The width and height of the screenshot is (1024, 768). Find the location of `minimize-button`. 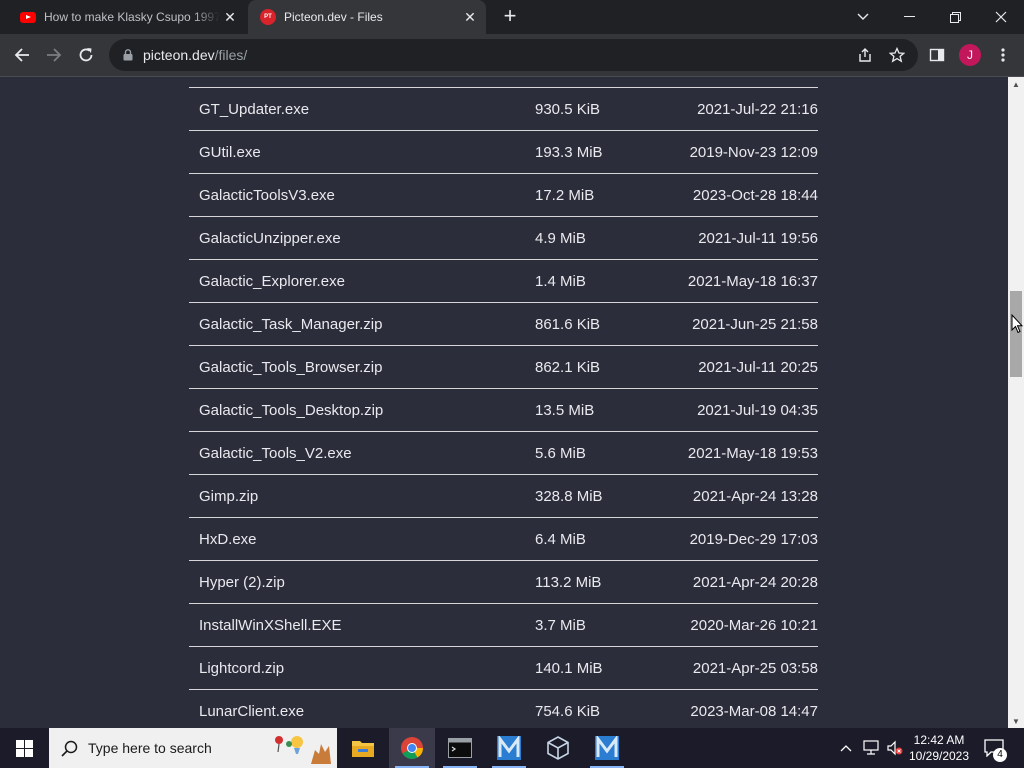

minimize-button is located at coordinates (909, 17).